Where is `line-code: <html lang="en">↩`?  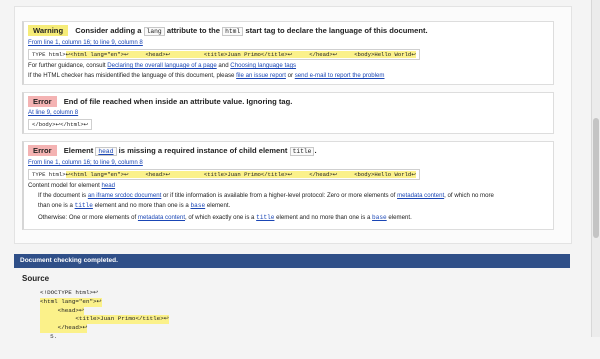
line-code: <html lang="en">↩ is located at coordinates (71, 302).